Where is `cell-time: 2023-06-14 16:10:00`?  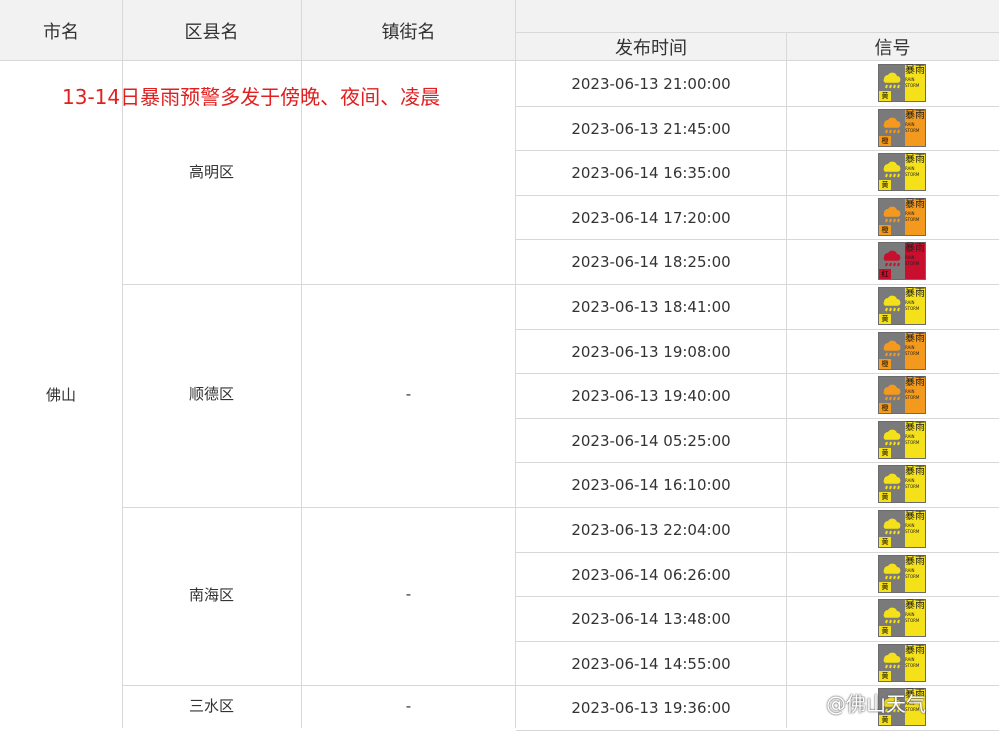
cell-time: 2023-06-14 16:10:00 is located at coordinates (651, 484).